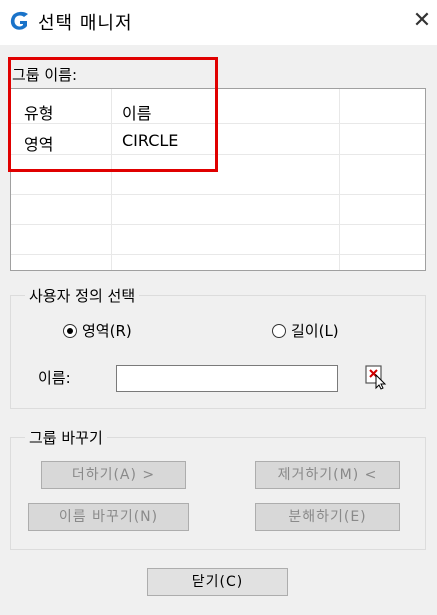  What do you see at coordinates (327, 517) in the screenshot?
I see `explode-button: 분해하기(E)` at bounding box center [327, 517].